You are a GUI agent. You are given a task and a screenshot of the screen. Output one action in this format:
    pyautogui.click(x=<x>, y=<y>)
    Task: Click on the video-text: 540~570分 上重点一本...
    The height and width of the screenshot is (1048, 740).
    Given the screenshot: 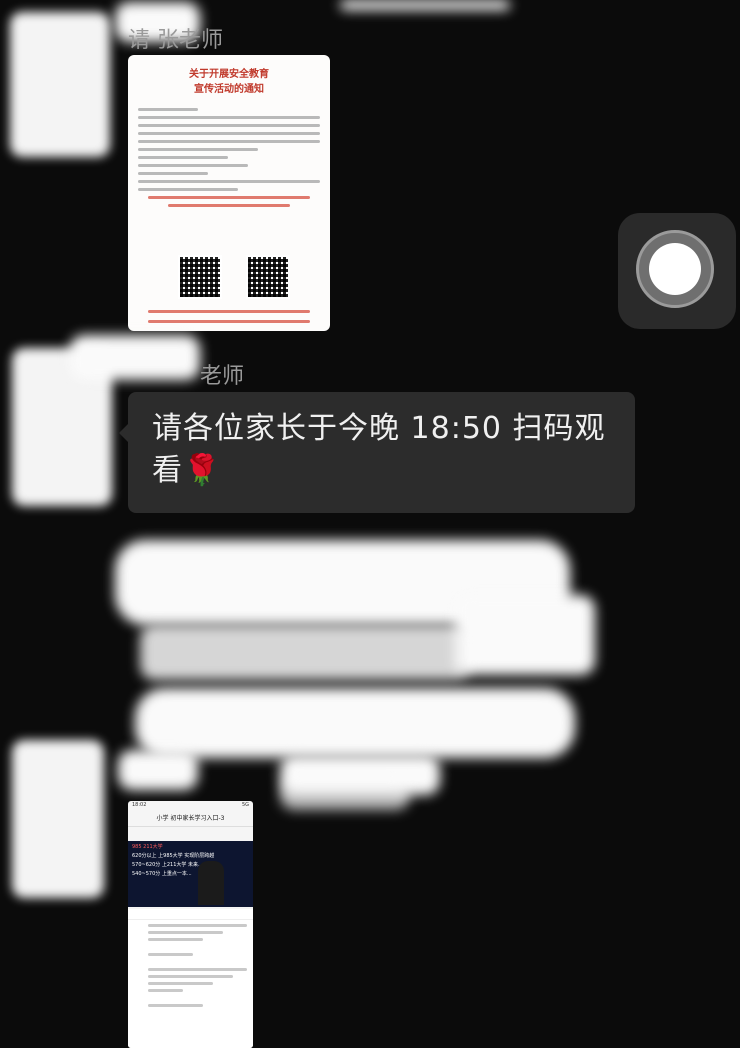 What is the action you would take?
    pyautogui.click(x=162, y=874)
    